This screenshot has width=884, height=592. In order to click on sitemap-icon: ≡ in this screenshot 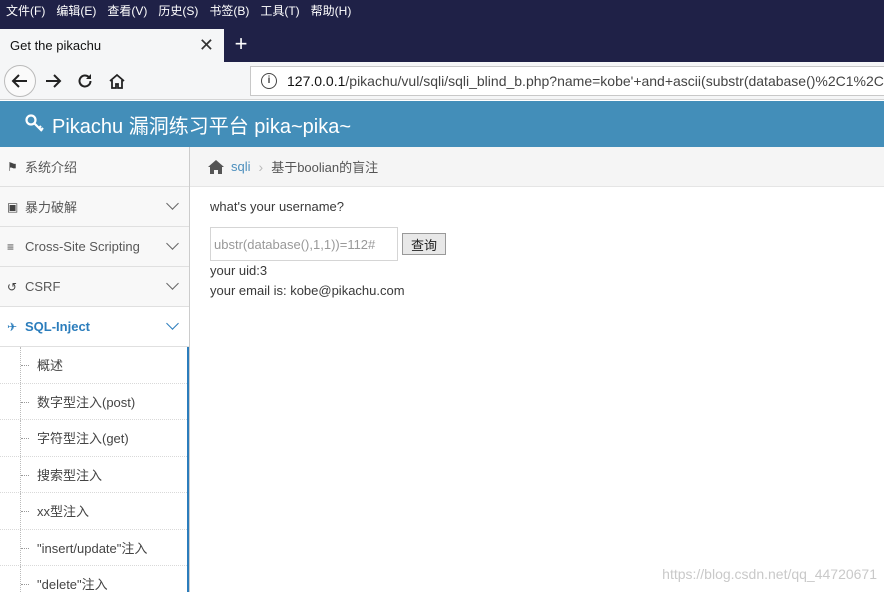, I will do `click(11, 246)`.